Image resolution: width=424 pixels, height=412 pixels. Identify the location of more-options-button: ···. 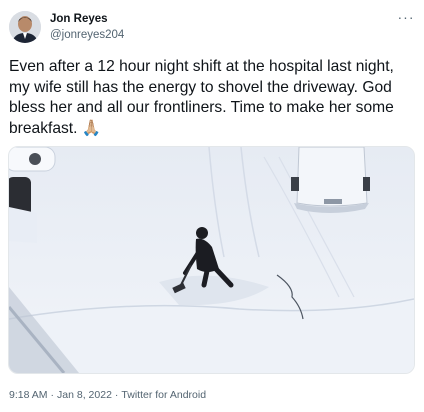
(406, 19).